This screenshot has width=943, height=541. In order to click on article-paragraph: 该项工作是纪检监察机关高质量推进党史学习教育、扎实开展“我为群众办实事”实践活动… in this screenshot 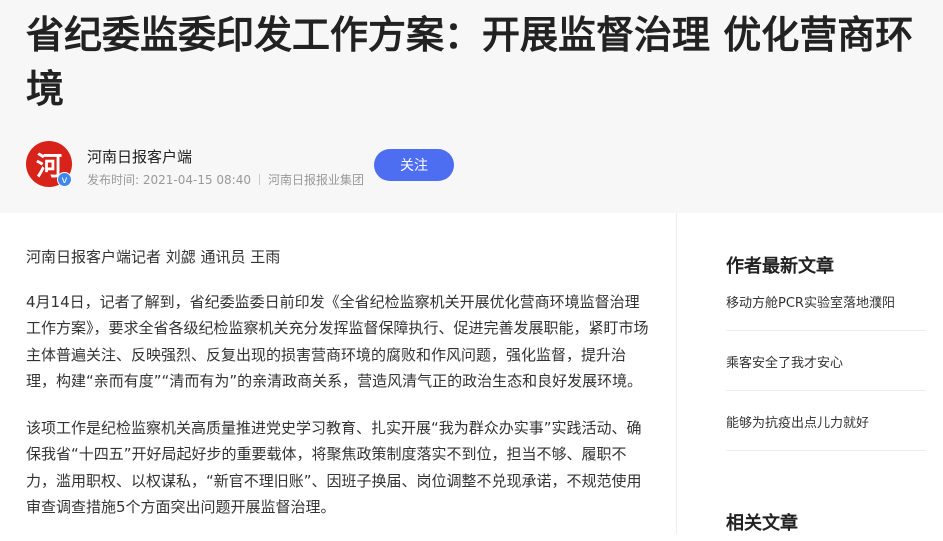, I will do `click(334, 467)`.